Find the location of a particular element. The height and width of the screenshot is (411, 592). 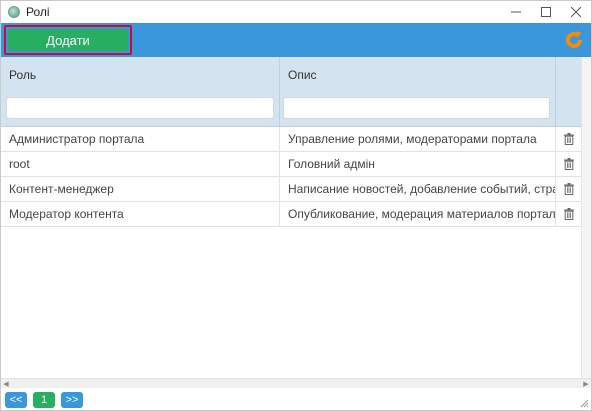

role-cell: root is located at coordinates (19, 164).